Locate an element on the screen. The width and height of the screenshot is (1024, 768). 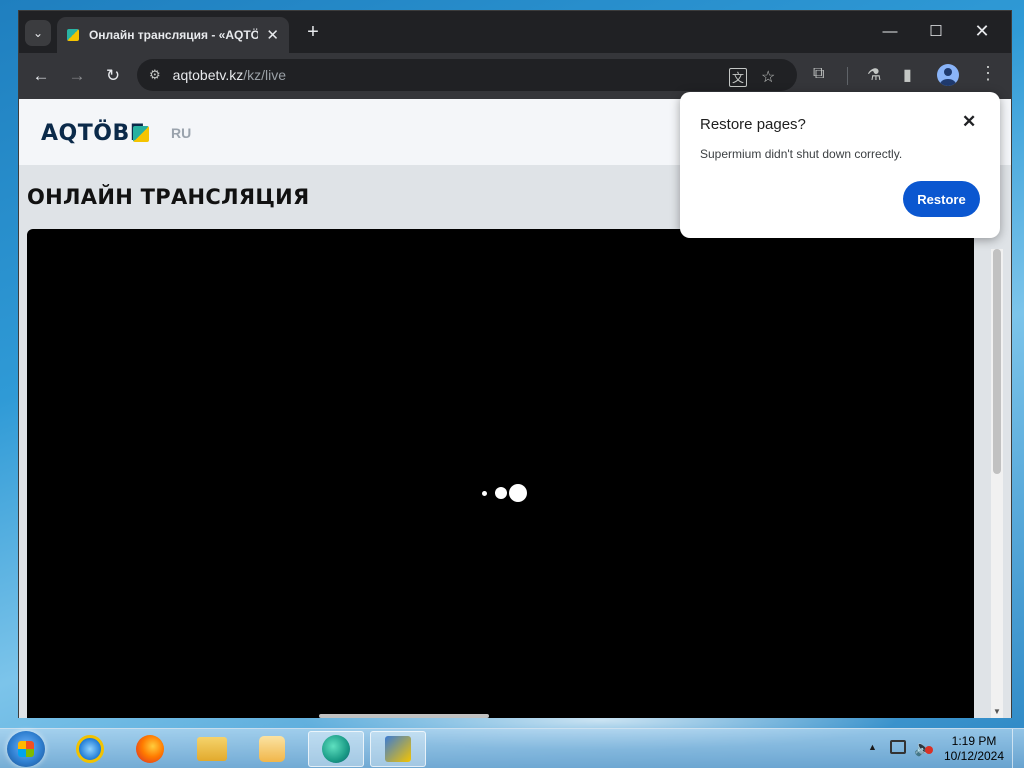
forward-button: → is located at coordinates (77, 76).